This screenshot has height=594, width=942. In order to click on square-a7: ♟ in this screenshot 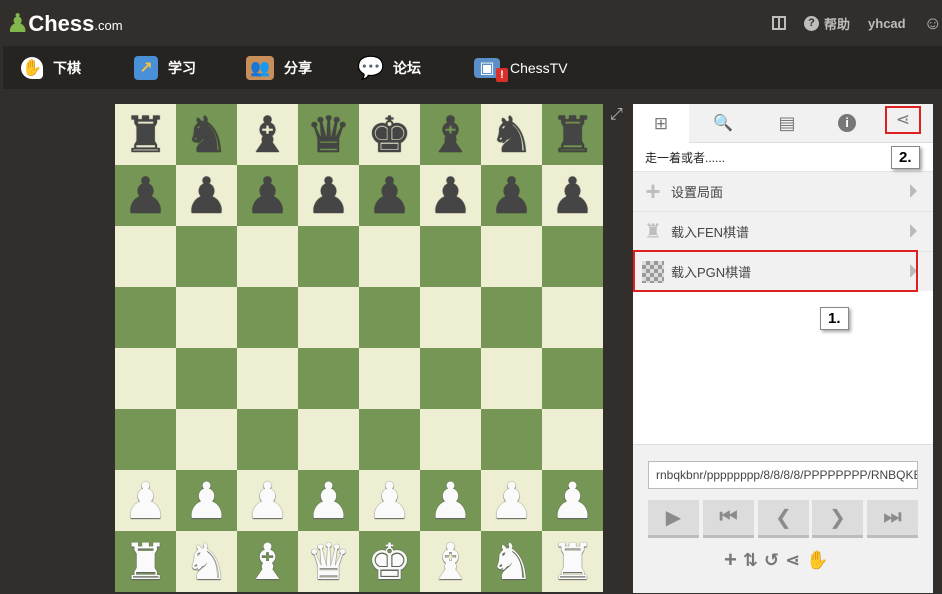, I will do `click(145, 195)`.